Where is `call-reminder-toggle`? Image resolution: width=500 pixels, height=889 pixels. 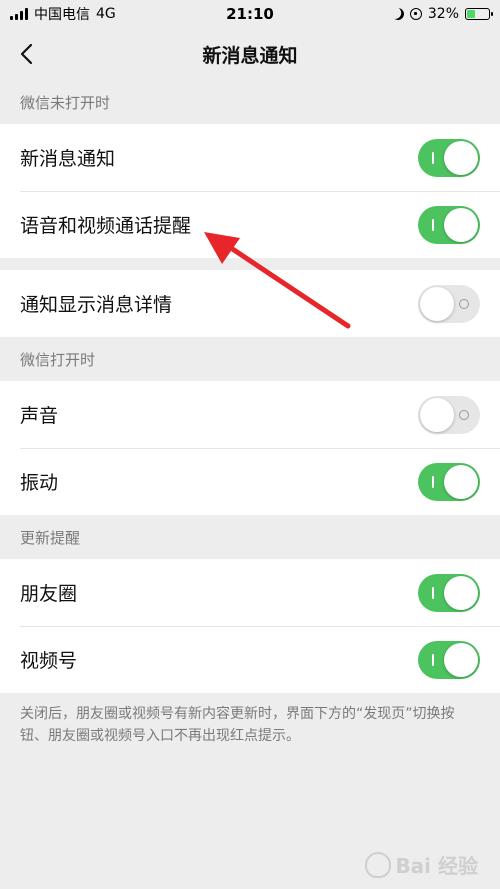
call-reminder-toggle is located at coordinates (449, 224).